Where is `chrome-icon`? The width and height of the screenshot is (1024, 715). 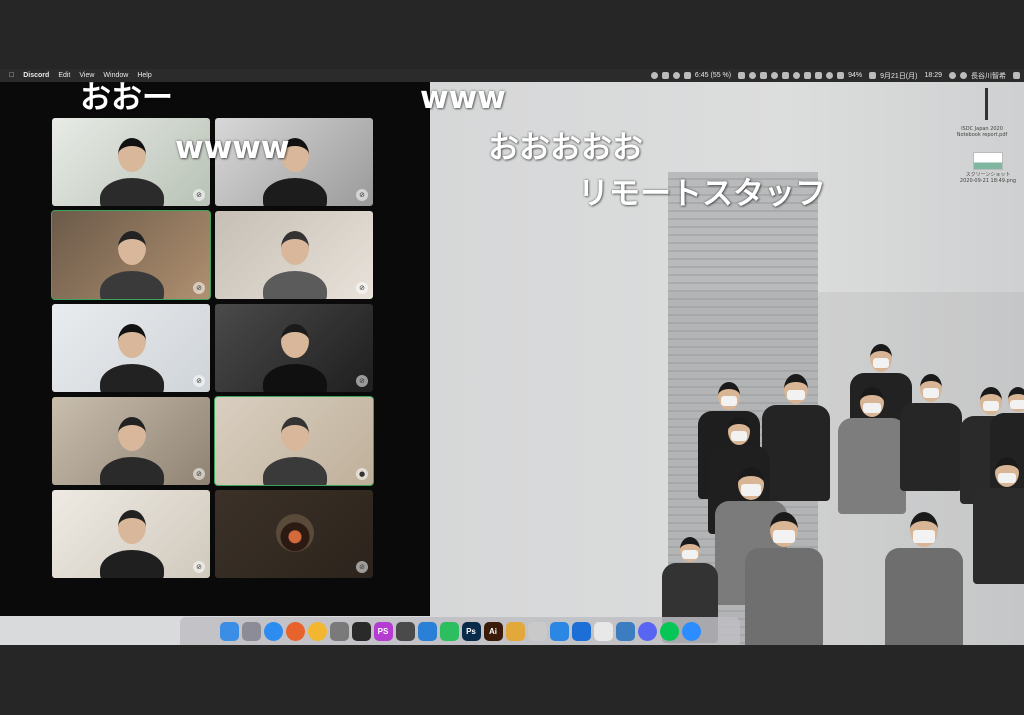
chrome-icon is located at coordinates (317, 631).